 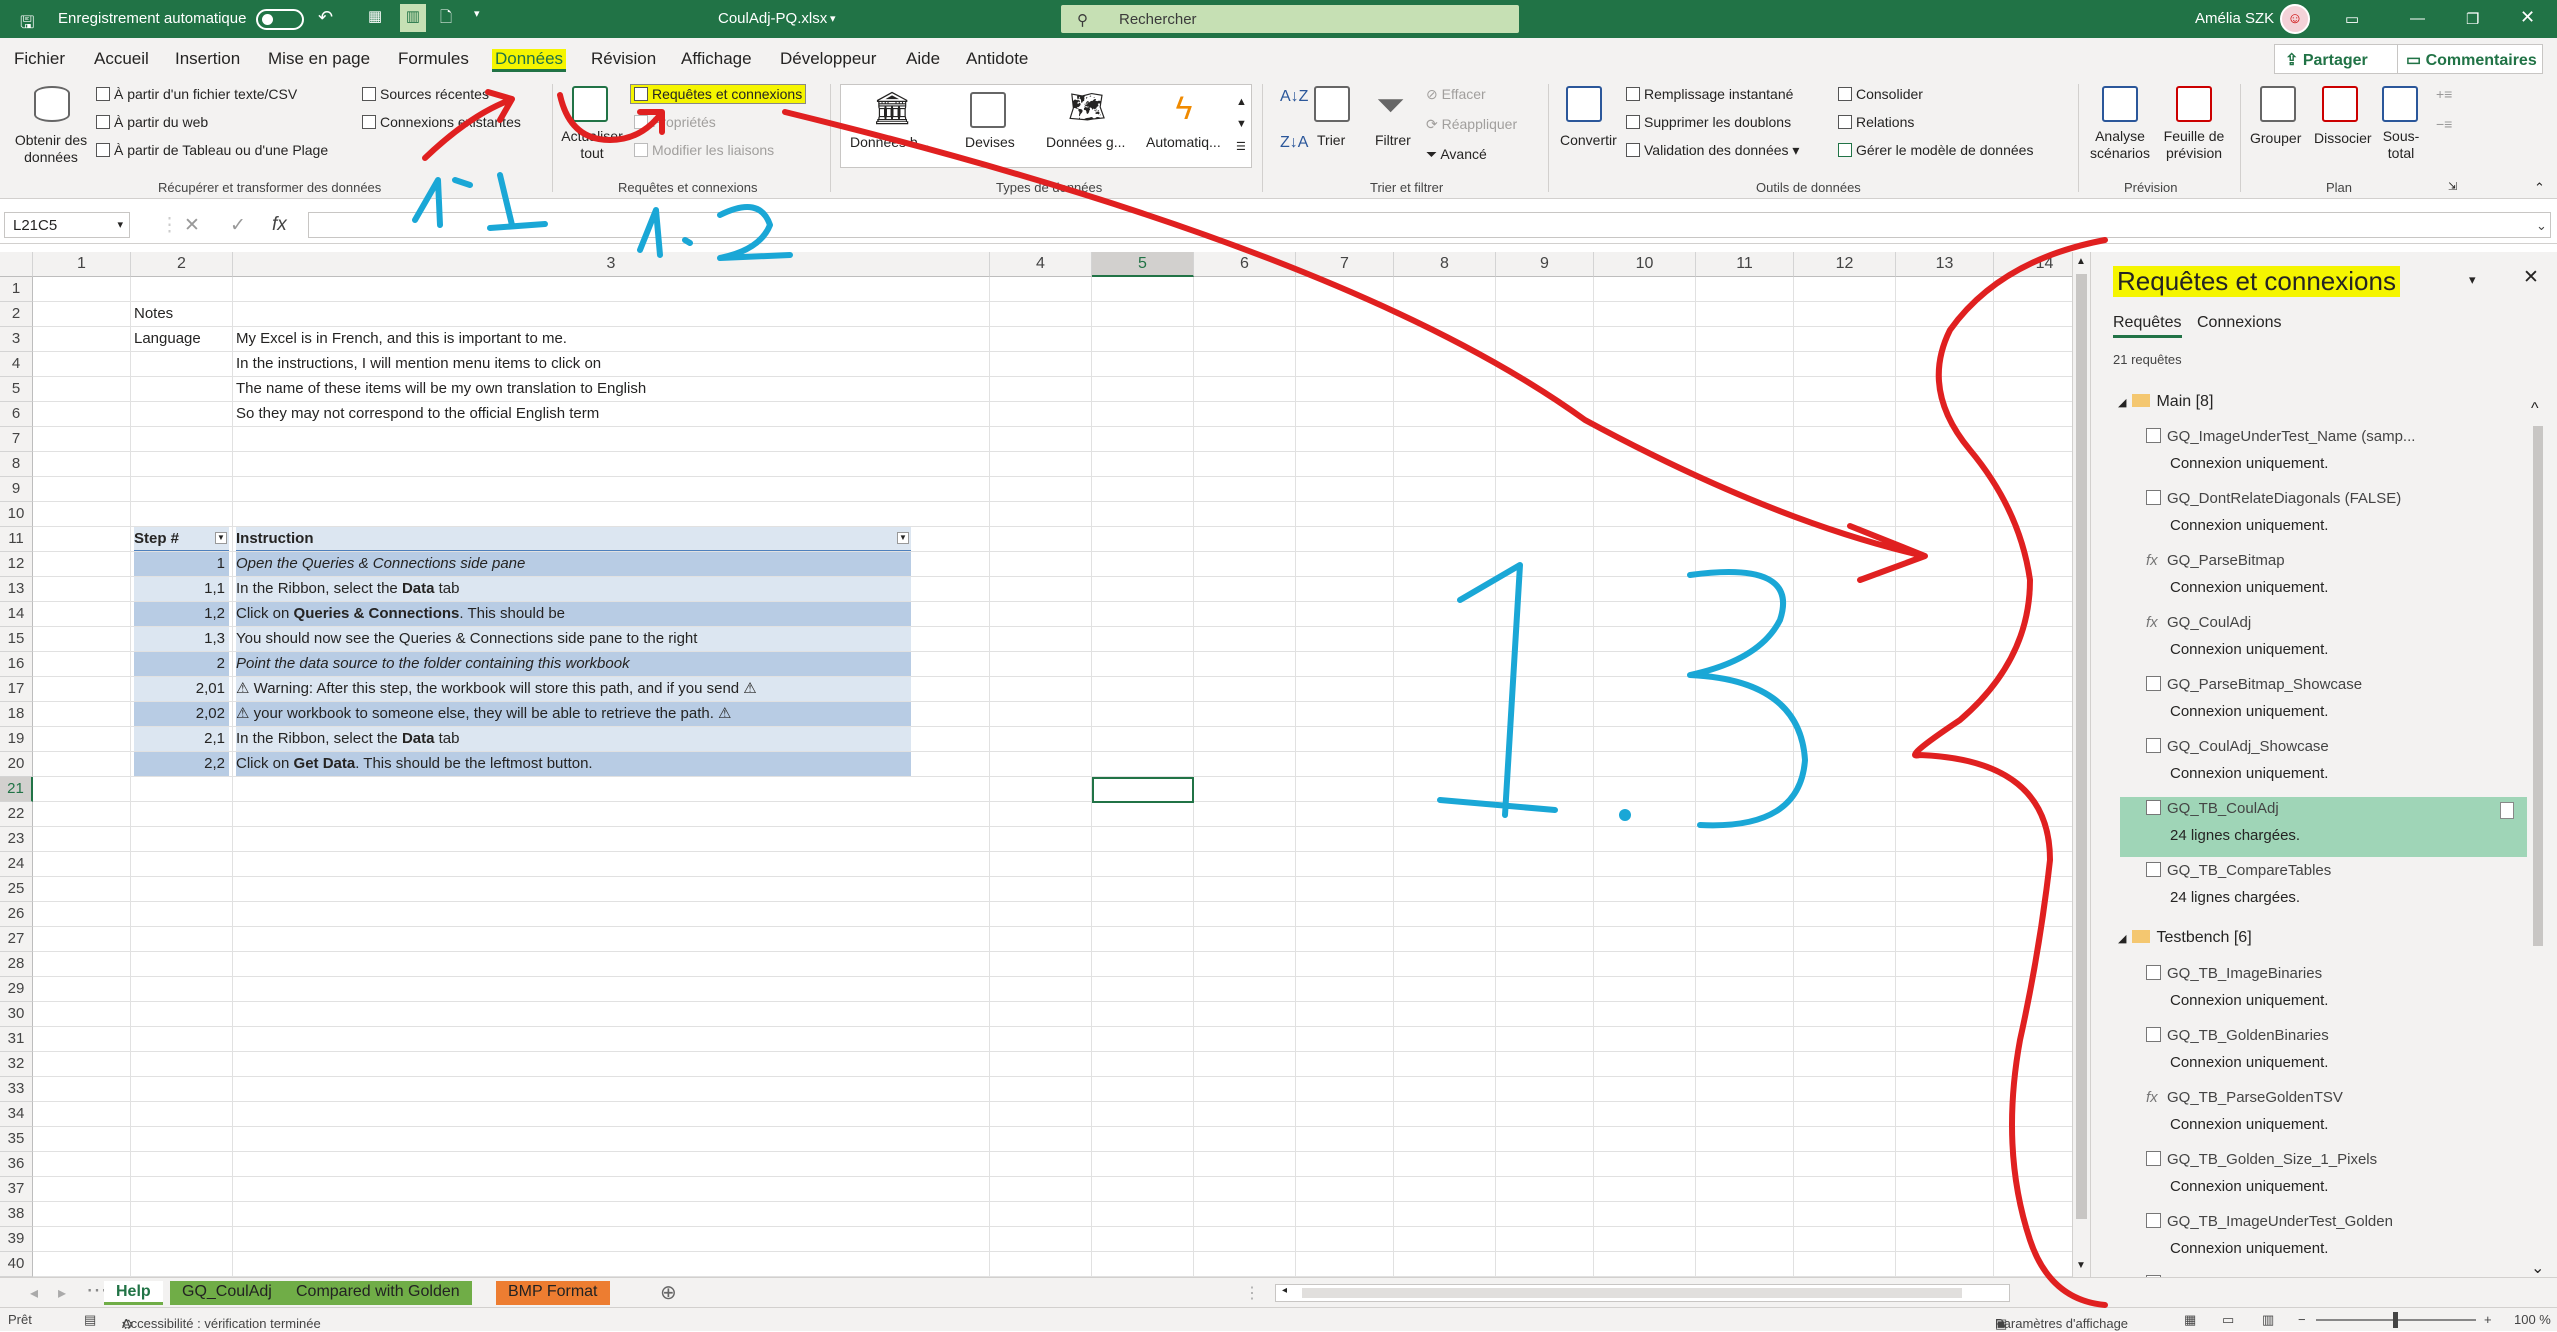 What do you see at coordinates (2120, 104) in the screenshot?
I see `what-if-icon` at bounding box center [2120, 104].